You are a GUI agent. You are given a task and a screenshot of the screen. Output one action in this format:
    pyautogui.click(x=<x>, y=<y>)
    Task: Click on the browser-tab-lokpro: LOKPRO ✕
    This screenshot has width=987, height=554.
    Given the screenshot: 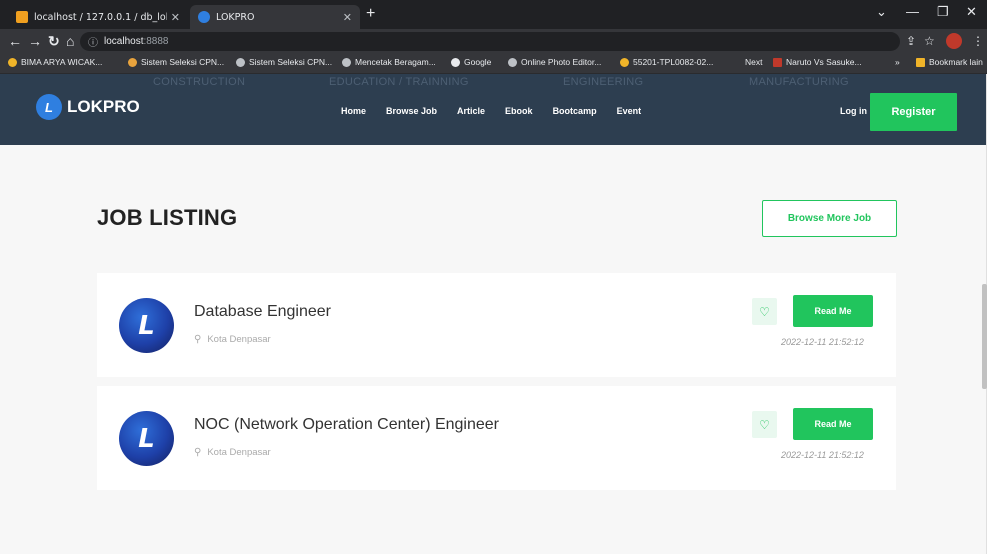 What is the action you would take?
    pyautogui.click(x=275, y=17)
    